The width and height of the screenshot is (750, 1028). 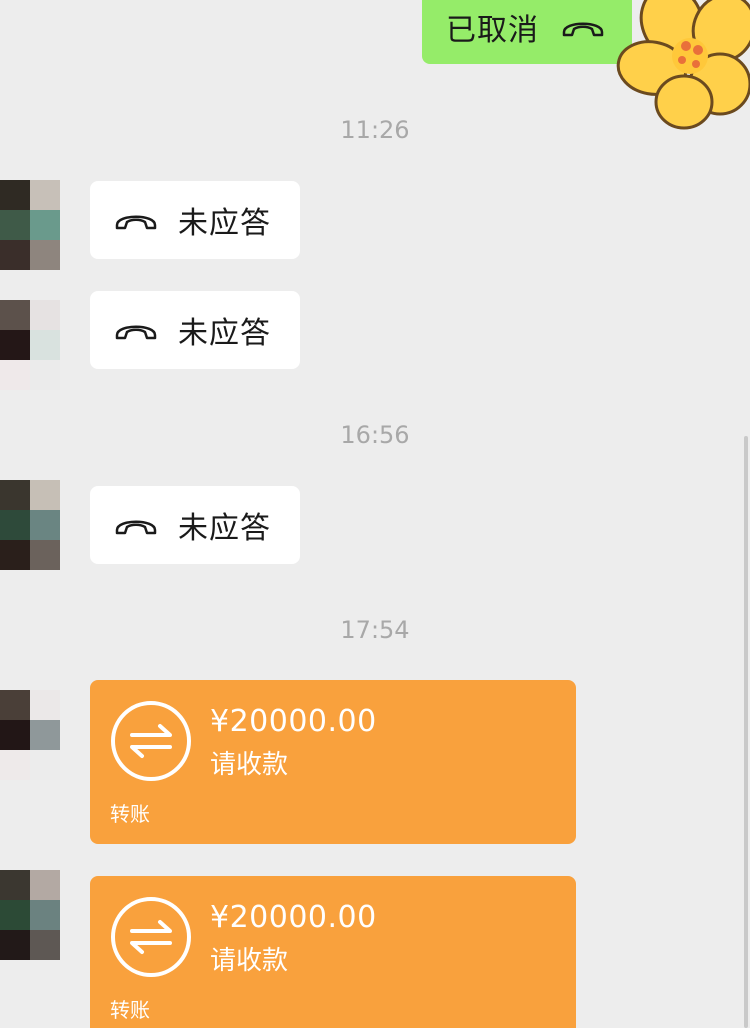 I want to click on outgoing-call-bubble: 已取消, so click(x=527, y=32).